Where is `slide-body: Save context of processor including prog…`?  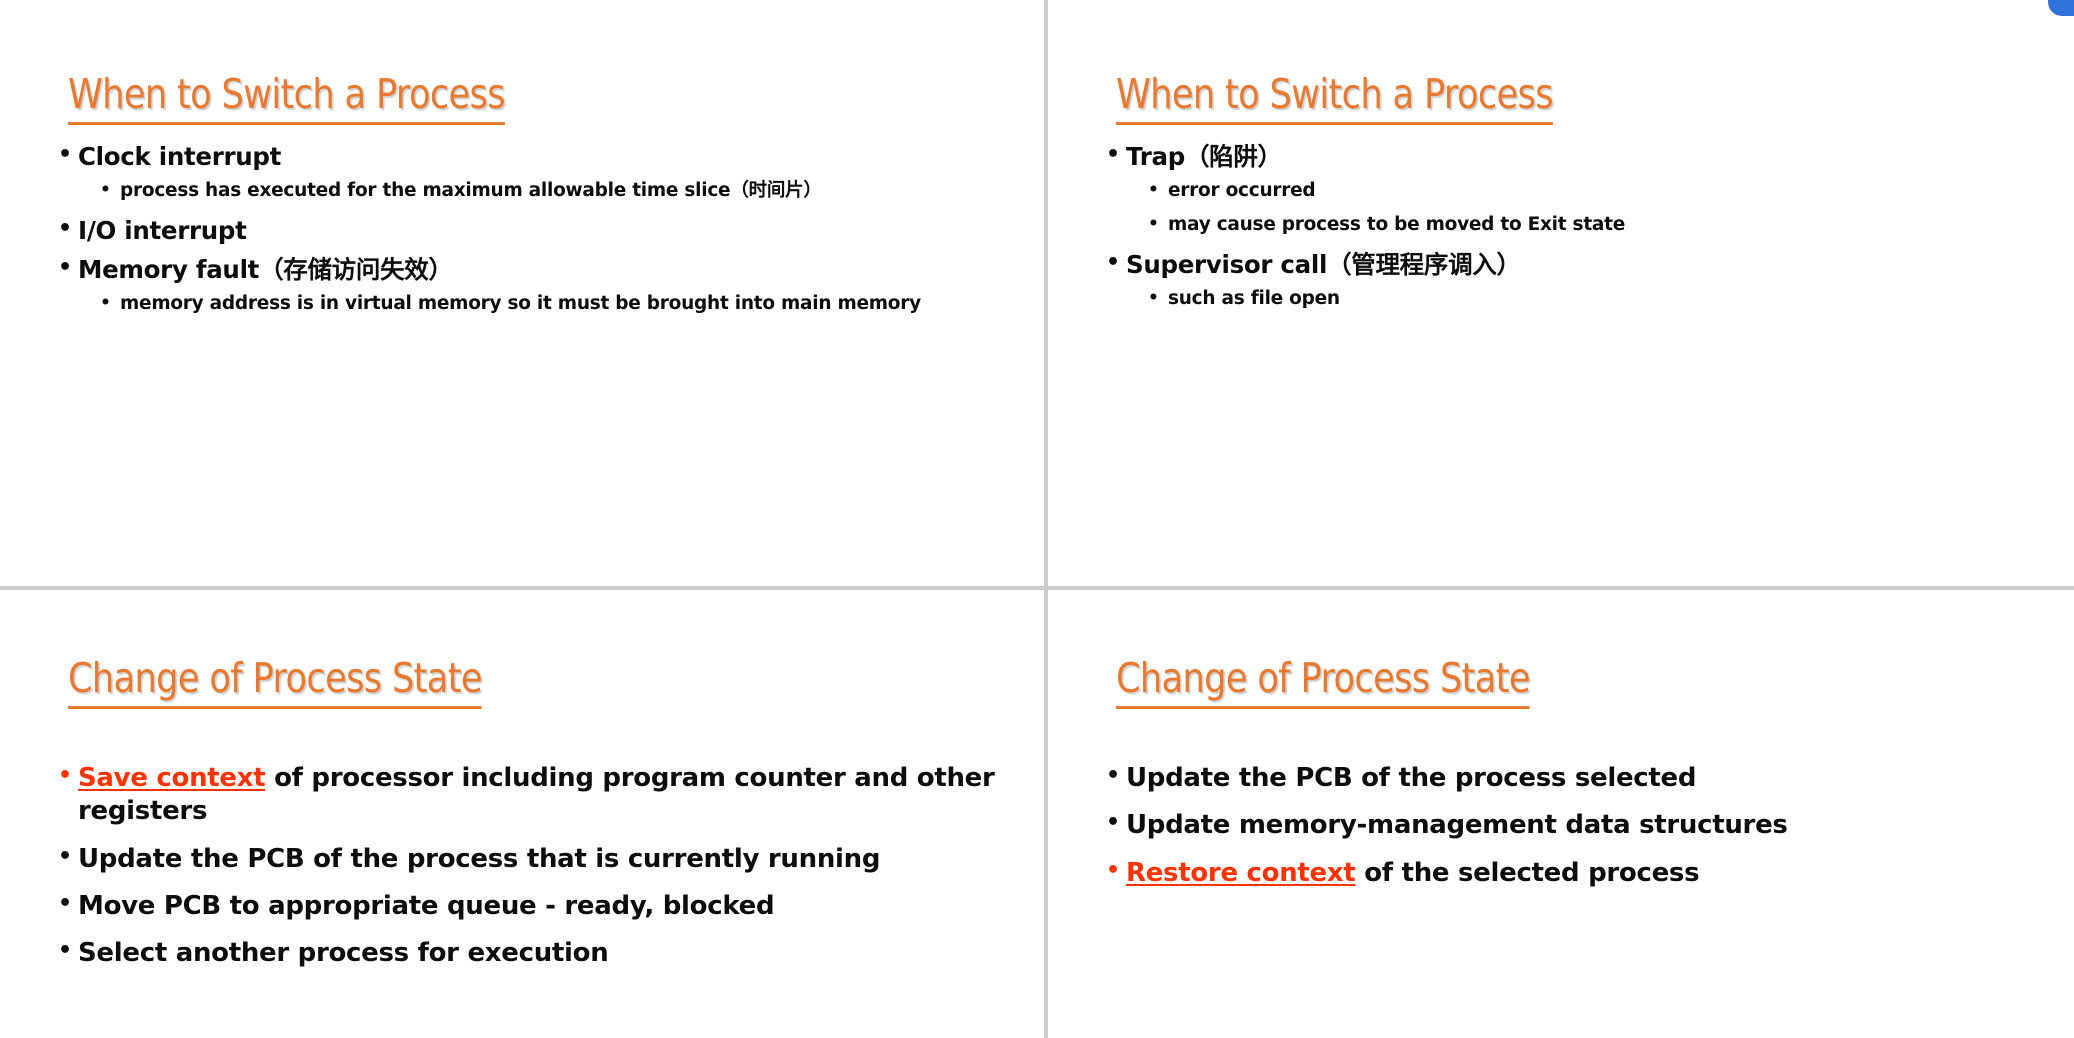 slide-body: Save context of processor including prog… is located at coordinates (540, 873).